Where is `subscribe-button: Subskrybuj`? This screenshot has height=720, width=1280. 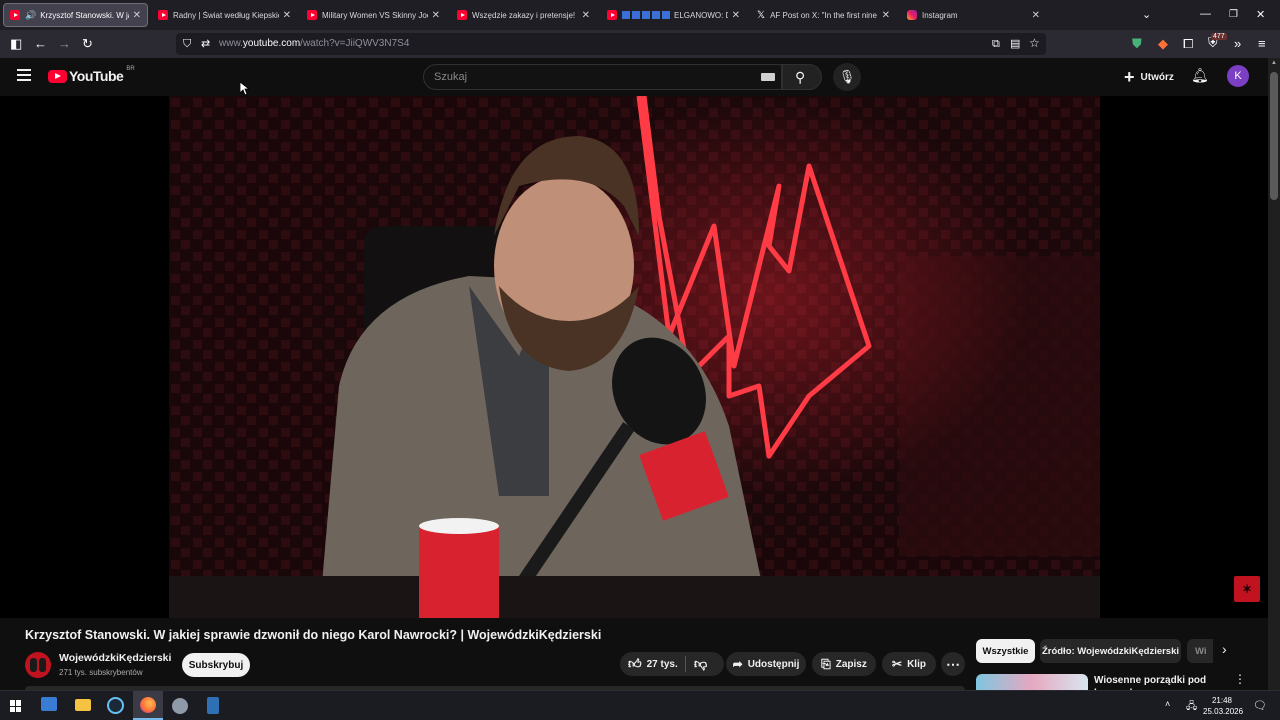 subscribe-button: Subskrybuj is located at coordinates (216, 665).